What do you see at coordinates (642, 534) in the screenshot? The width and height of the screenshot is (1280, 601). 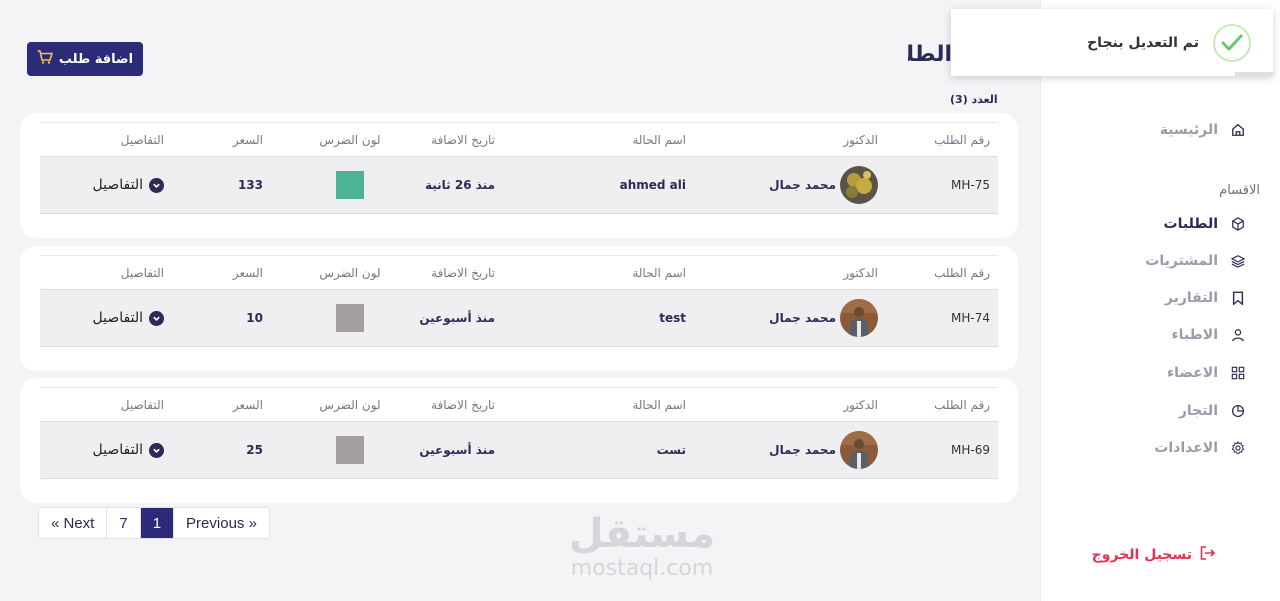 I see `watermark-arabic: مستقل` at bounding box center [642, 534].